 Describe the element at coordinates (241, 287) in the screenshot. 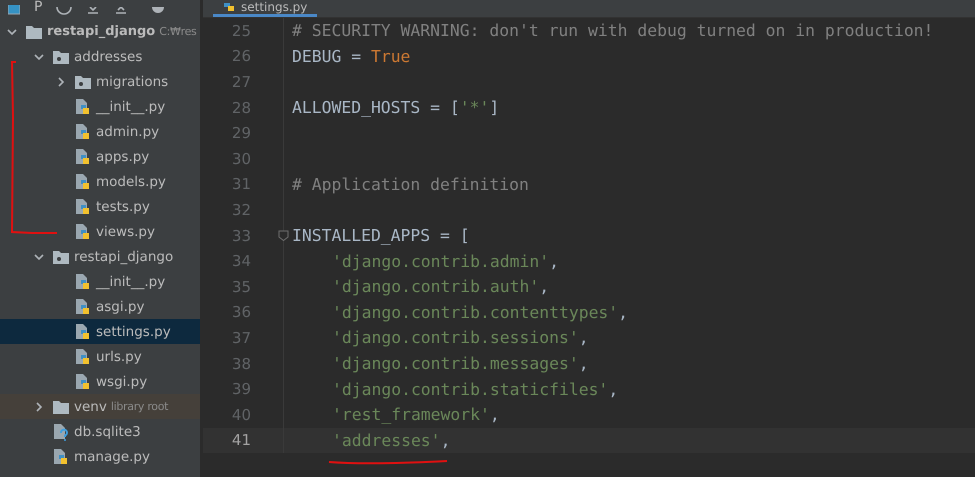

I see `line-number: 35` at that location.